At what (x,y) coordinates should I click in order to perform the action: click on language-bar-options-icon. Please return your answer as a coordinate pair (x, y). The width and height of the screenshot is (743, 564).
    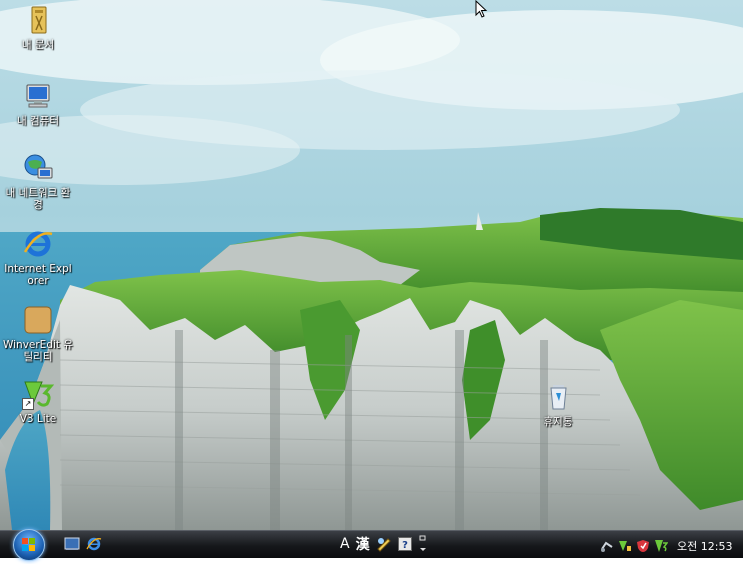
    Looking at the image, I should click on (423, 544).